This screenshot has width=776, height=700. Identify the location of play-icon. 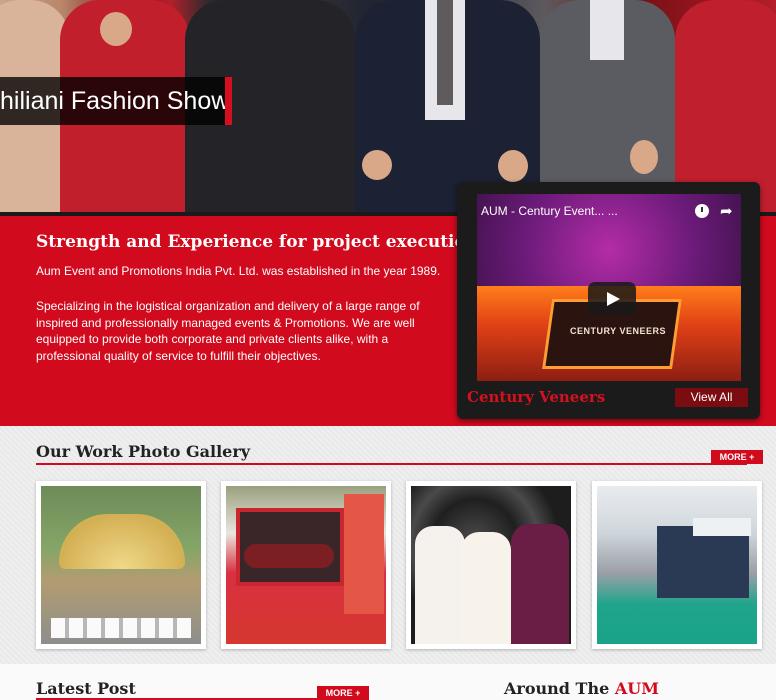
(612, 298).